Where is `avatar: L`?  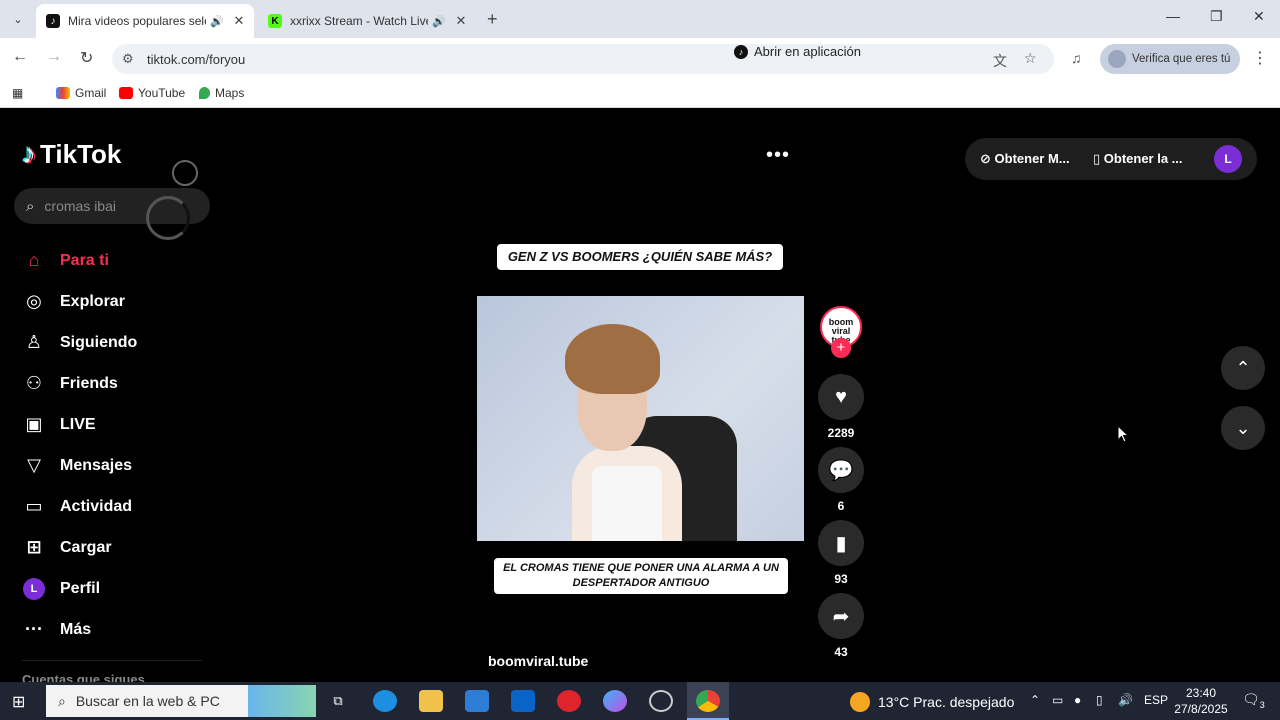 avatar: L is located at coordinates (34, 588).